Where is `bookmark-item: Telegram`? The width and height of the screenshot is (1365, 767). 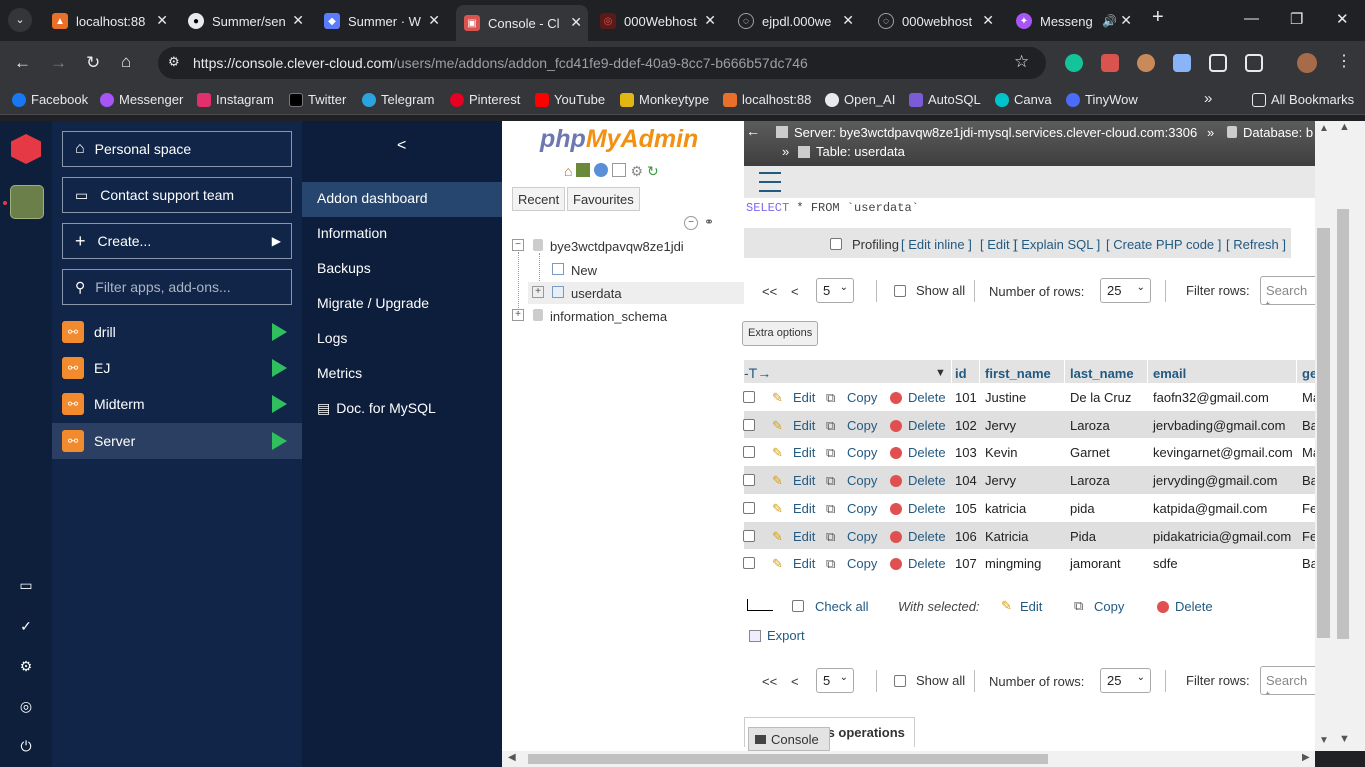 bookmark-item: Telegram is located at coordinates (398, 99).